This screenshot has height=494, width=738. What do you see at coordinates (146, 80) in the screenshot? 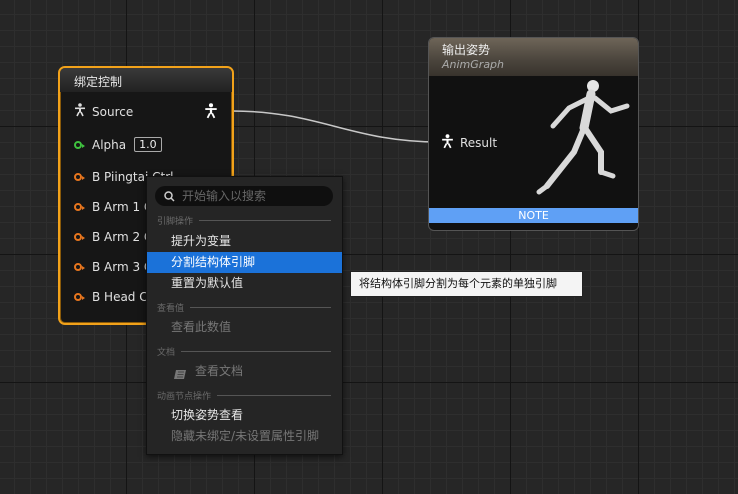
I see `bind-node-title: 绑定控制` at bounding box center [146, 80].